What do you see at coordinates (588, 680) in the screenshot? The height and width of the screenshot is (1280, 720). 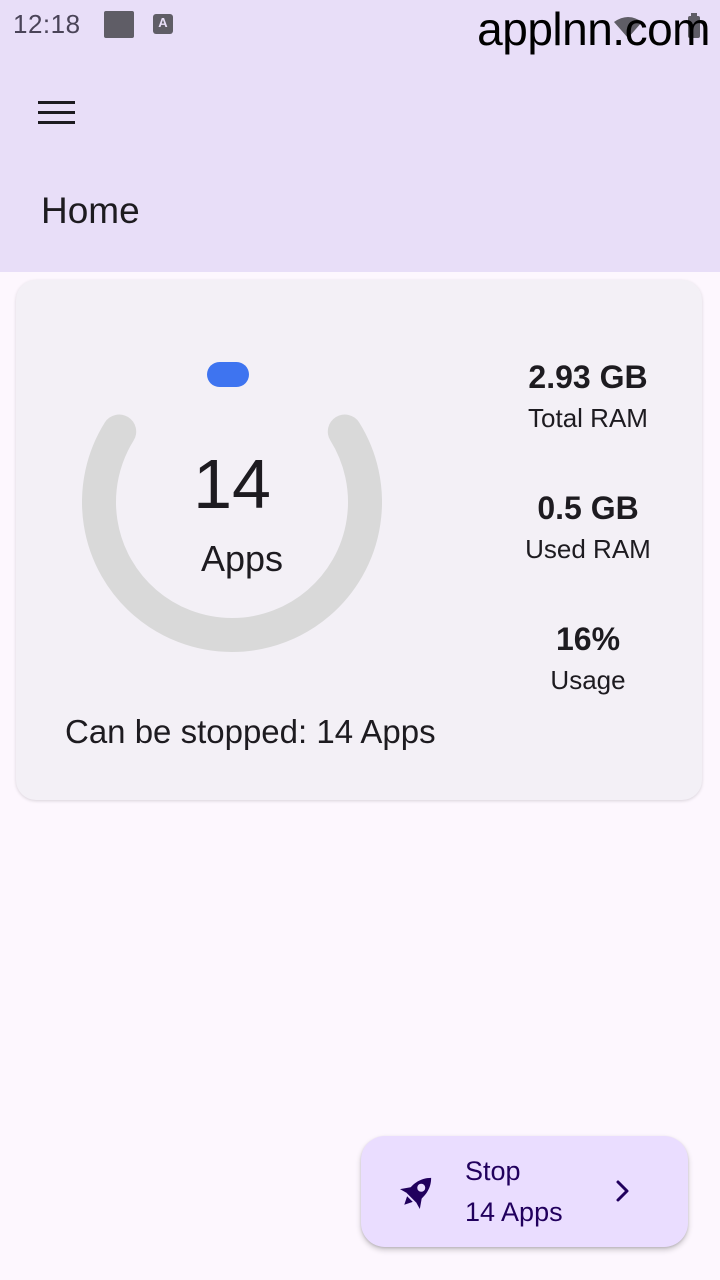 I see `stat-label: Usage` at bounding box center [588, 680].